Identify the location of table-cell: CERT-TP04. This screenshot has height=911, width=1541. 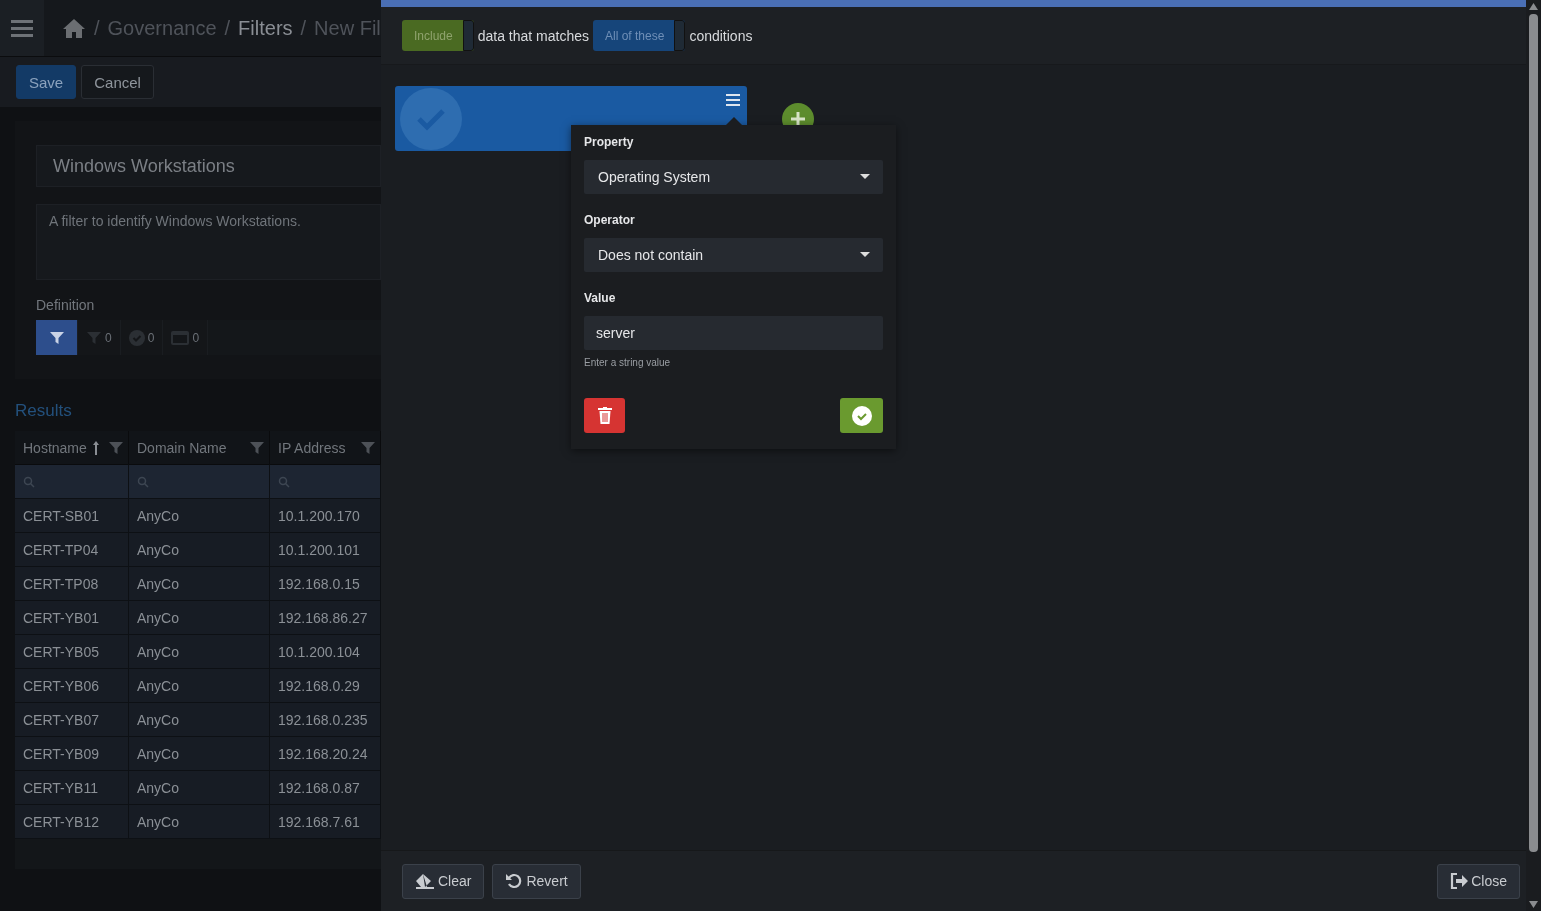
(72, 549).